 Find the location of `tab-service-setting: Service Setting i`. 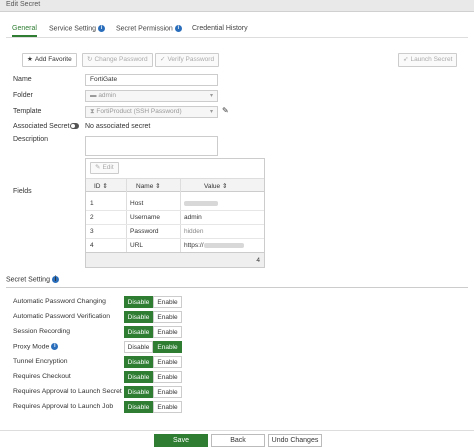

tab-service-setting: Service Setting i is located at coordinates (77, 29).